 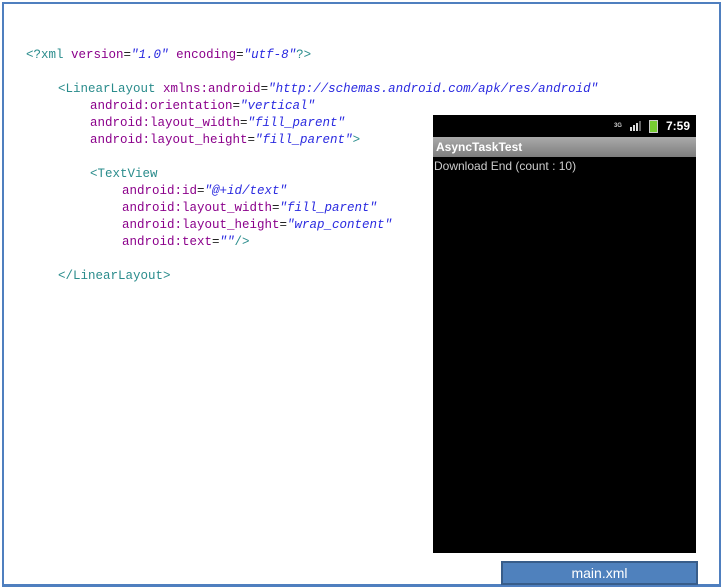 What do you see at coordinates (599, 573) in the screenshot?
I see `file-tab-main-xml: main.xml` at bounding box center [599, 573].